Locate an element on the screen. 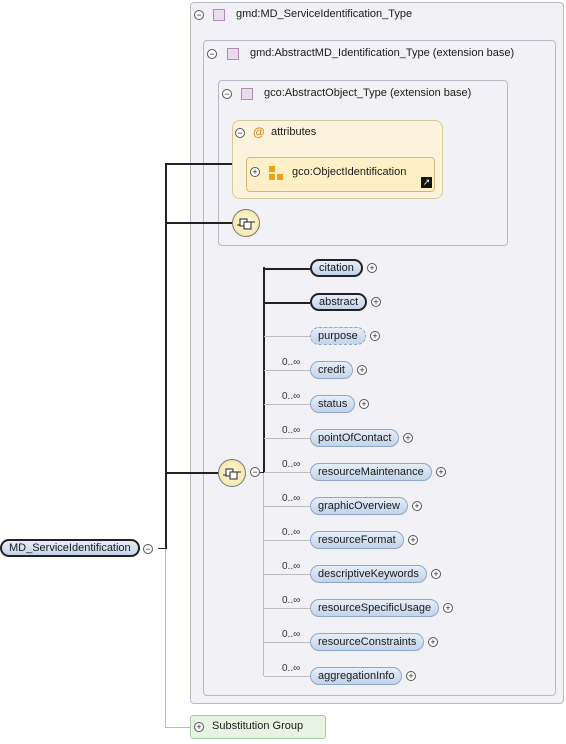  expand-substitution-button: + is located at coordinates (199, 727).